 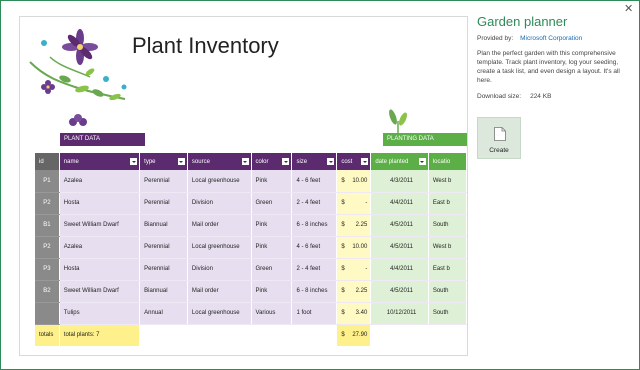 What do you see at coordinates (100, 161) in the screenshot?
I see `column-header: name` at bounding box center [100, 161].